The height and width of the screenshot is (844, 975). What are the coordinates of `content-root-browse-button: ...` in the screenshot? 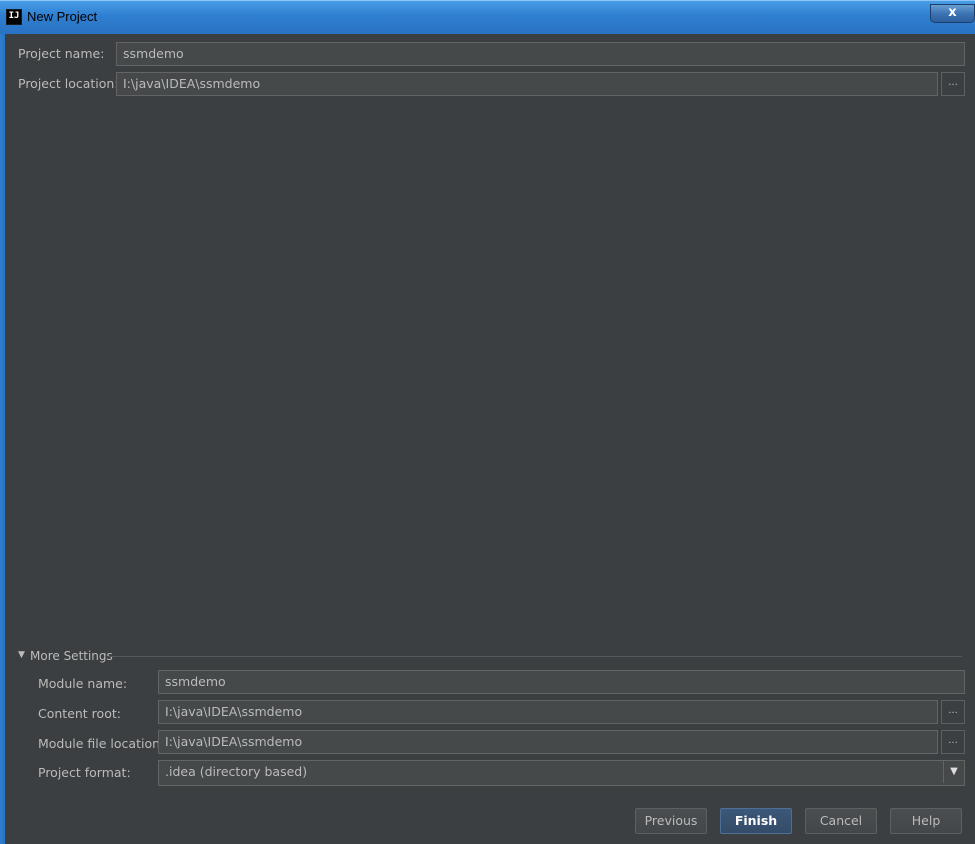 It's located at (953, 712).